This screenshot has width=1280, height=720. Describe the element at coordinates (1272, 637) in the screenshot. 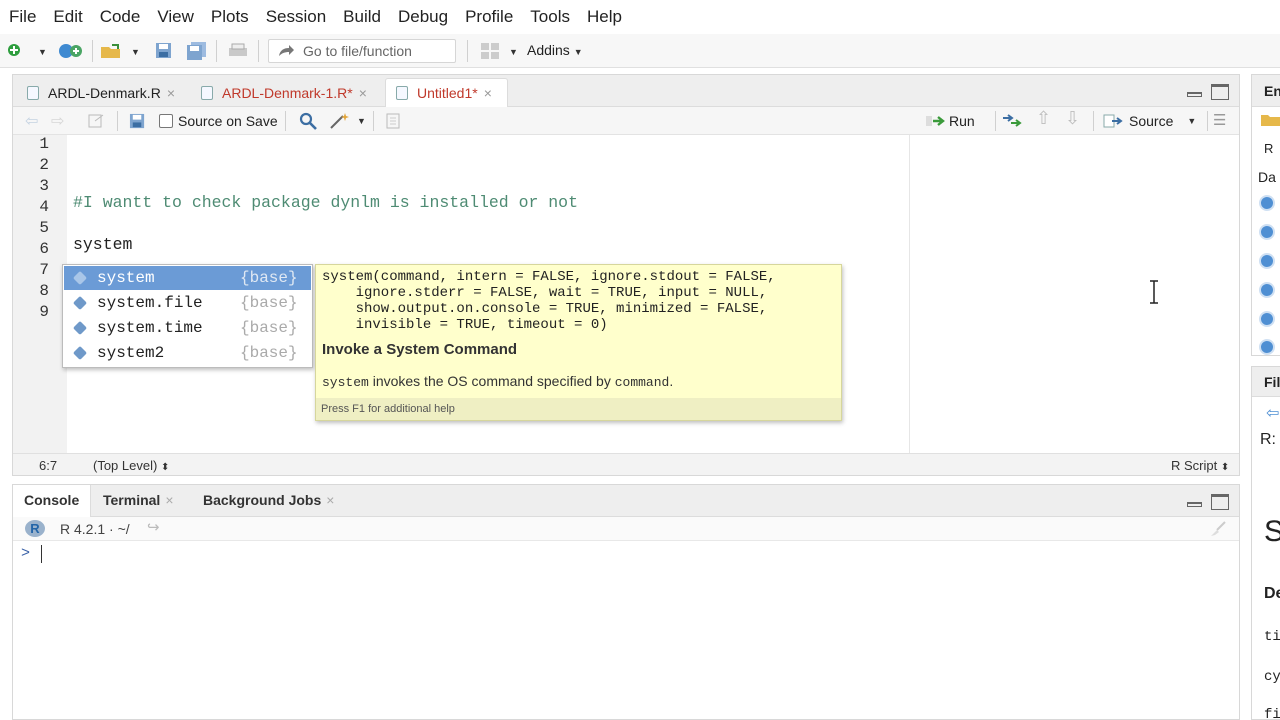

I see `help-code-fragment: ti` at that location.